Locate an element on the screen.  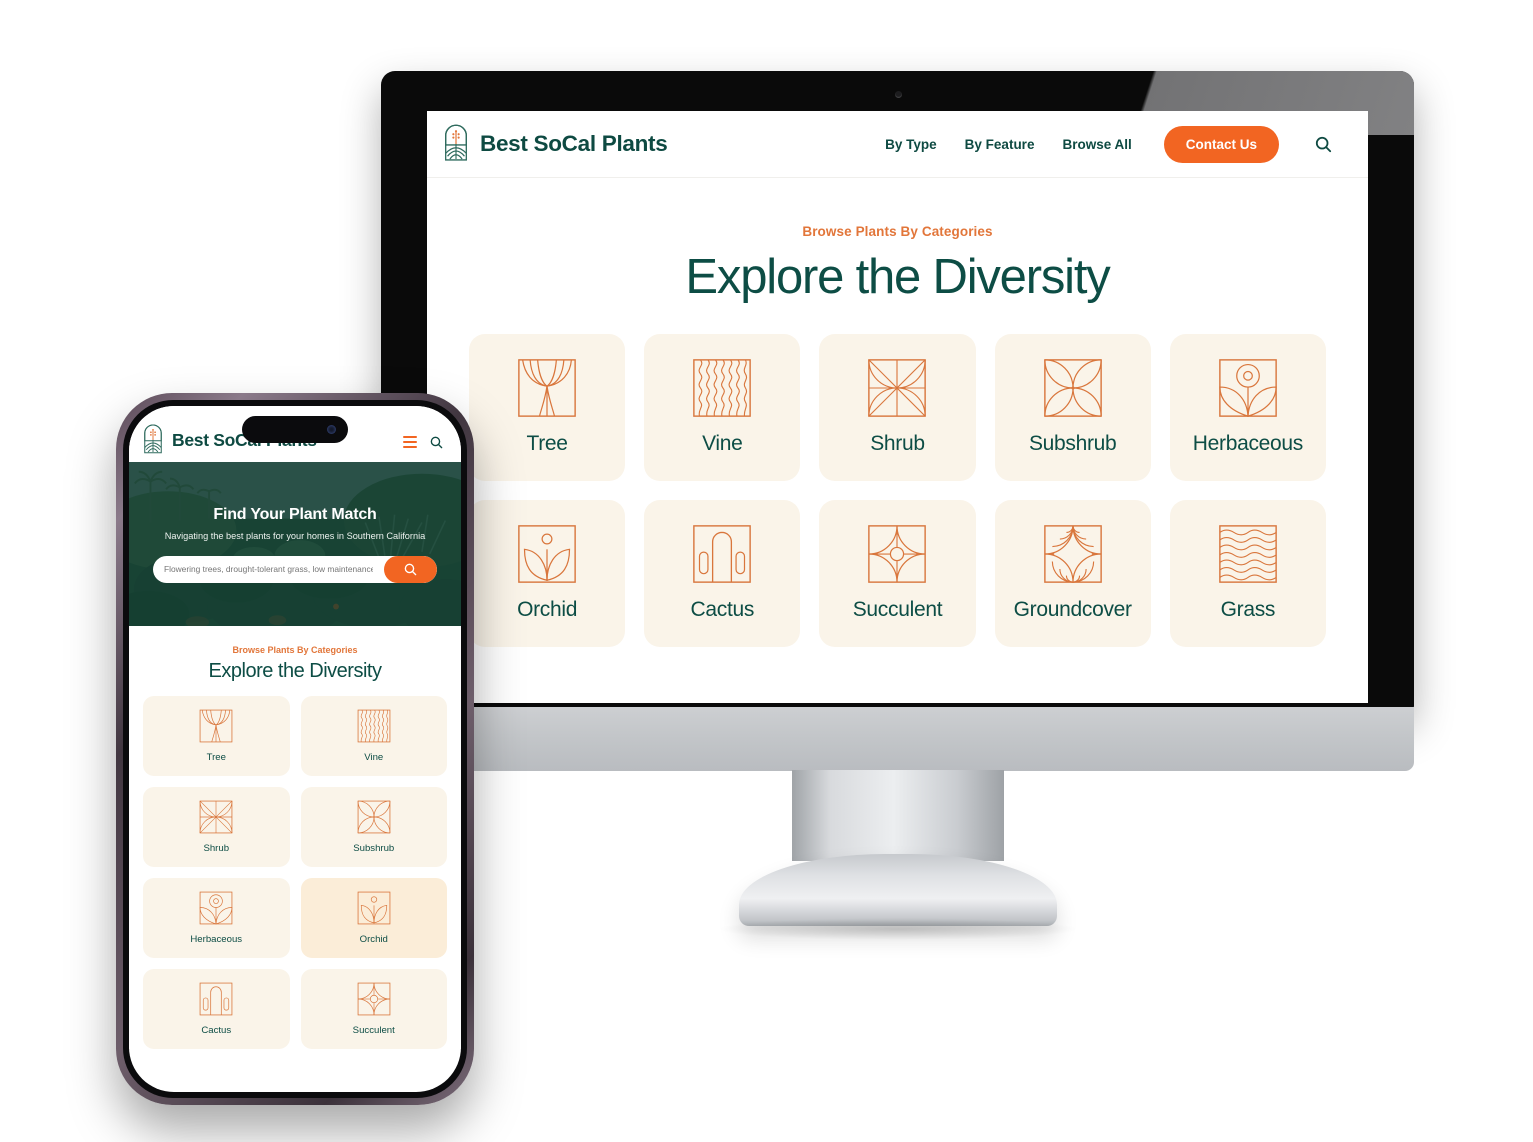
nav-item-by-feature: By Feature is located at coordinates (1000, 144).